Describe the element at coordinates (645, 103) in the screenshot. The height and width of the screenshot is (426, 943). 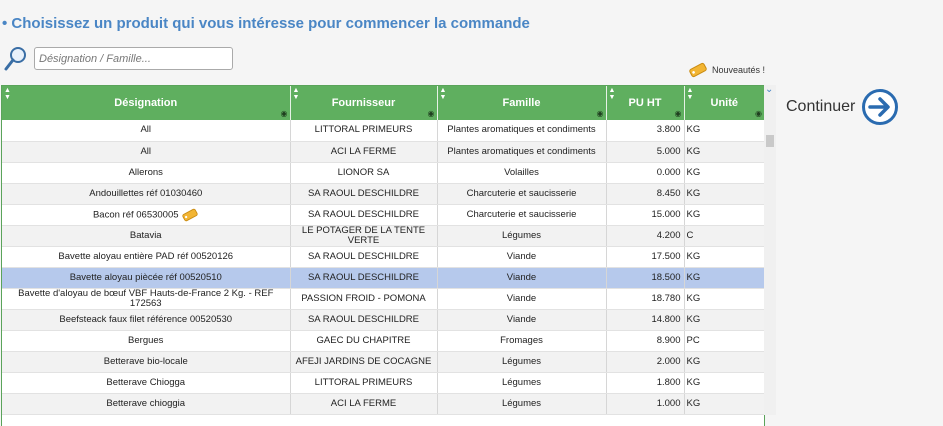
I see `column-header-pu-ht: ▲ ▼ PU HT ◉` at that location.